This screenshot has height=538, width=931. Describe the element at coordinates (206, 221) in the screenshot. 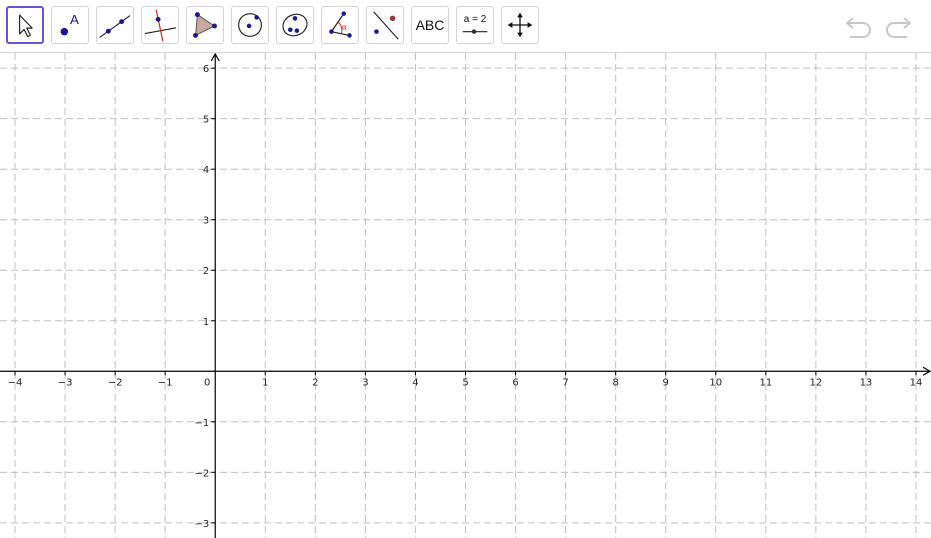

I see `y-tick-label: 3` at that location.